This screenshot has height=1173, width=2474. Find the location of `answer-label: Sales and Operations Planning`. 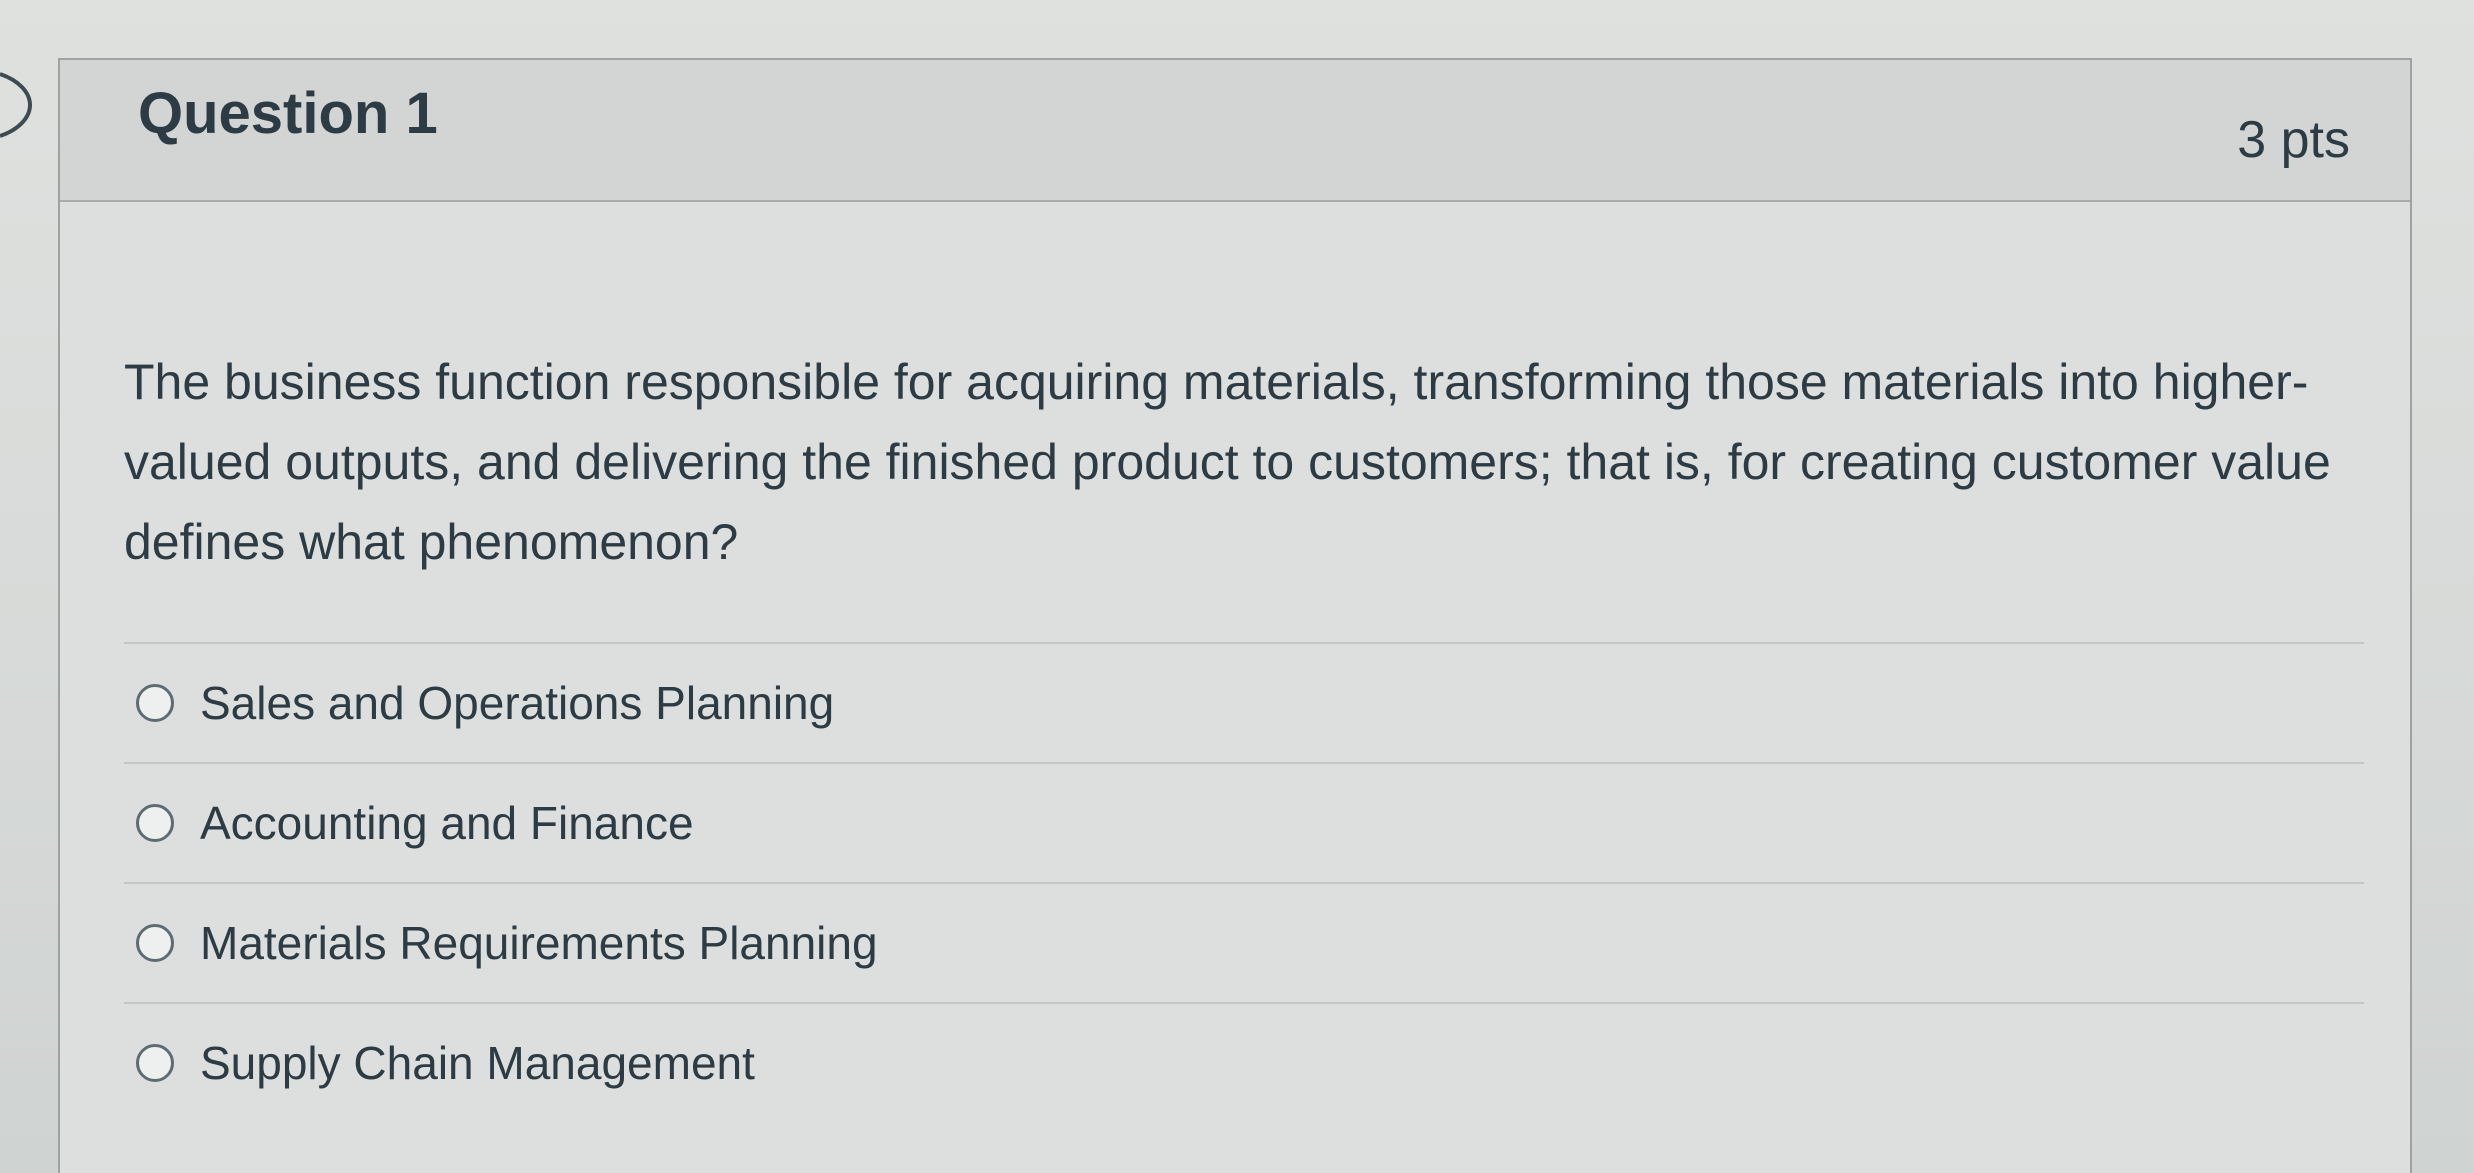

answer-label: Sales and Operations Planning is located at coordinates (517, 703).